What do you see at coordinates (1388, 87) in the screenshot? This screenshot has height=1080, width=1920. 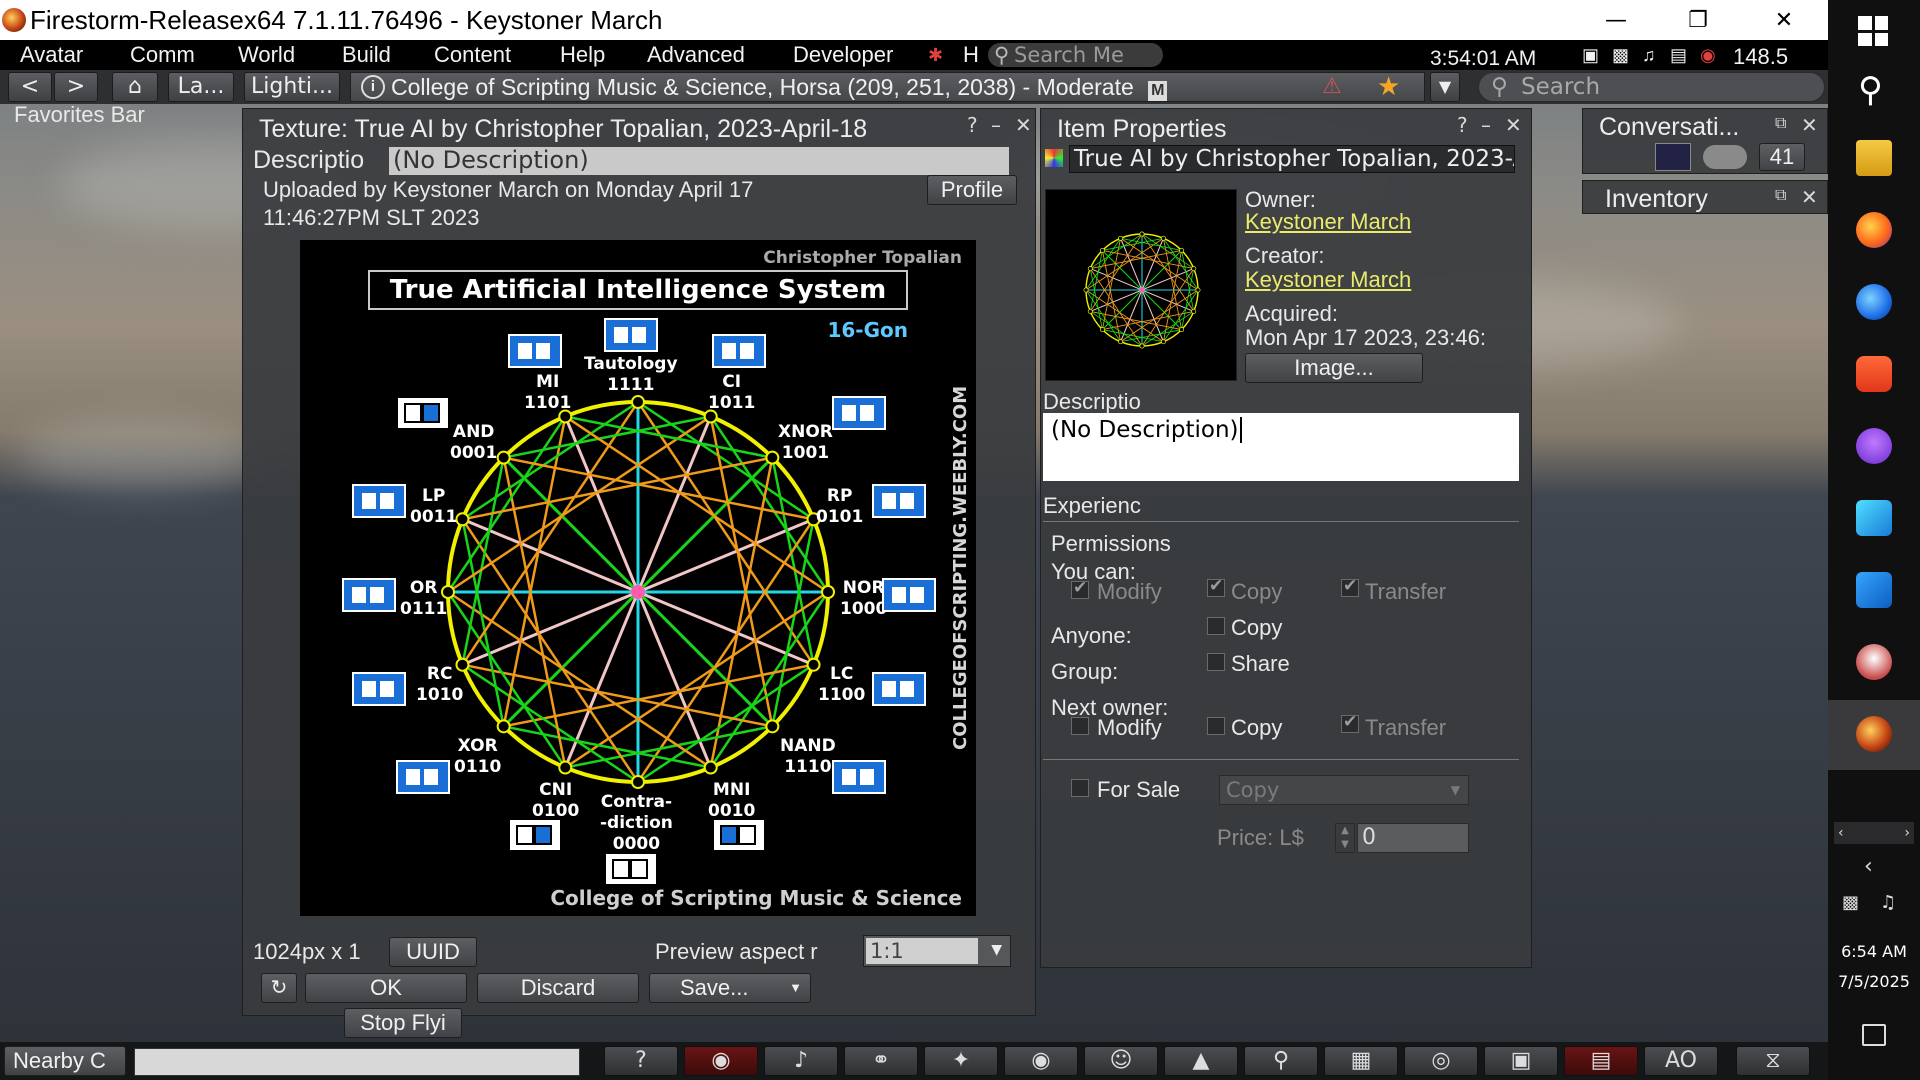 I see `favorite-star-icon: ★` at bounding box center [1388, 87].